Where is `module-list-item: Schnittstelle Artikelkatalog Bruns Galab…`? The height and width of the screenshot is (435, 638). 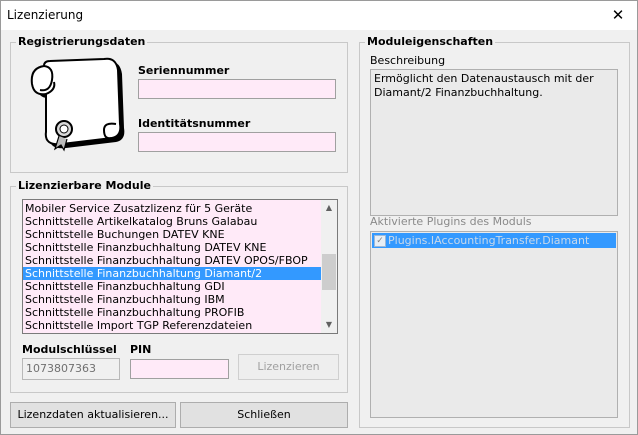
module-list-item: Schnittstelle Artikelkatalog Bruns Galab… is located at coordinates (180, 221).